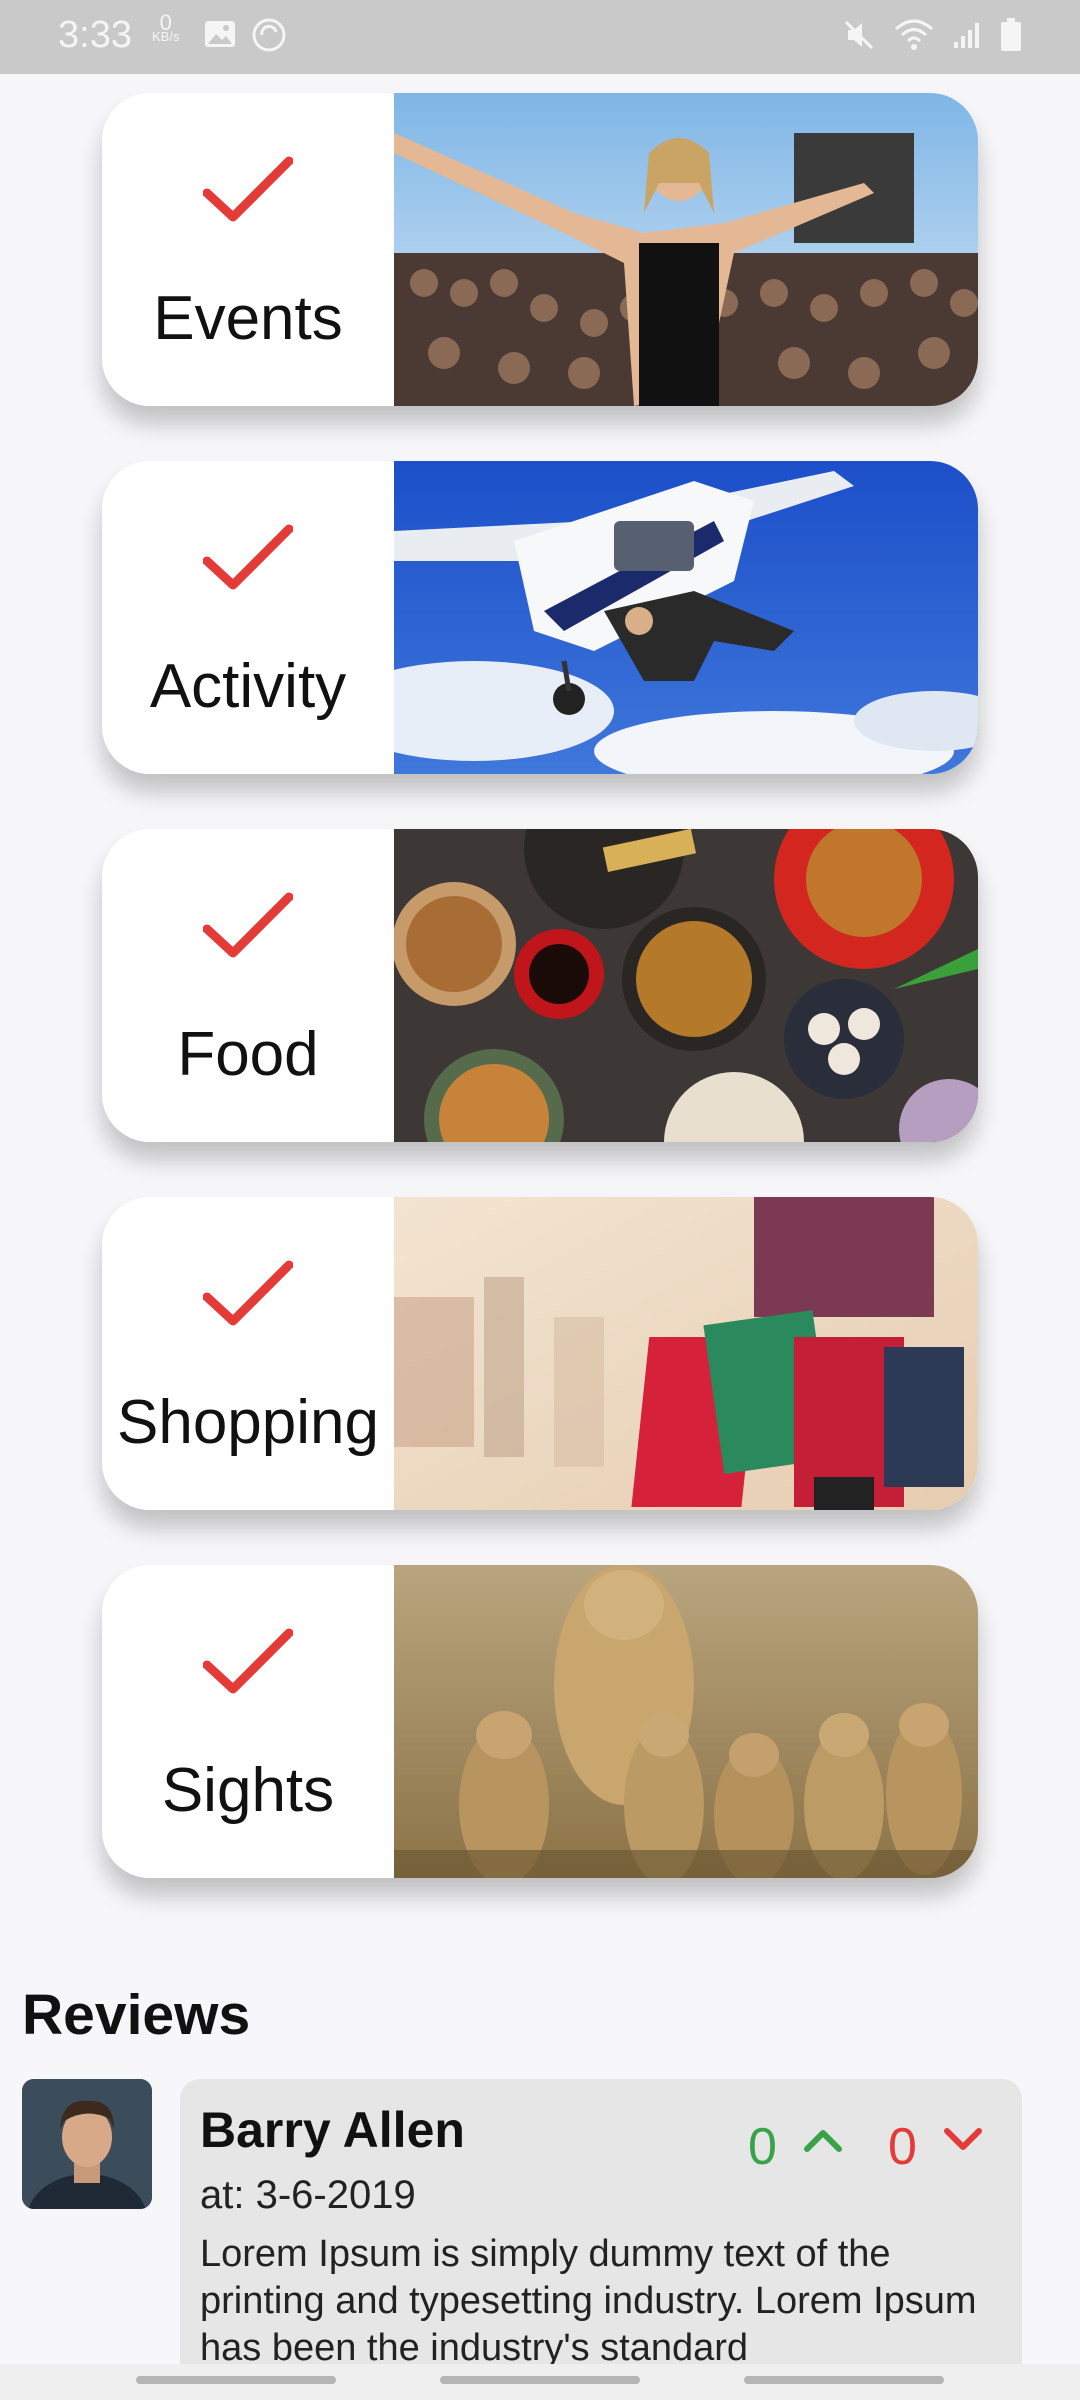 The height and width of the screenshot is (2400, 1080). Describe the element at coordinates (136, 2015) in the screenshot. I see `reviews-heading: Reviews` at that location.